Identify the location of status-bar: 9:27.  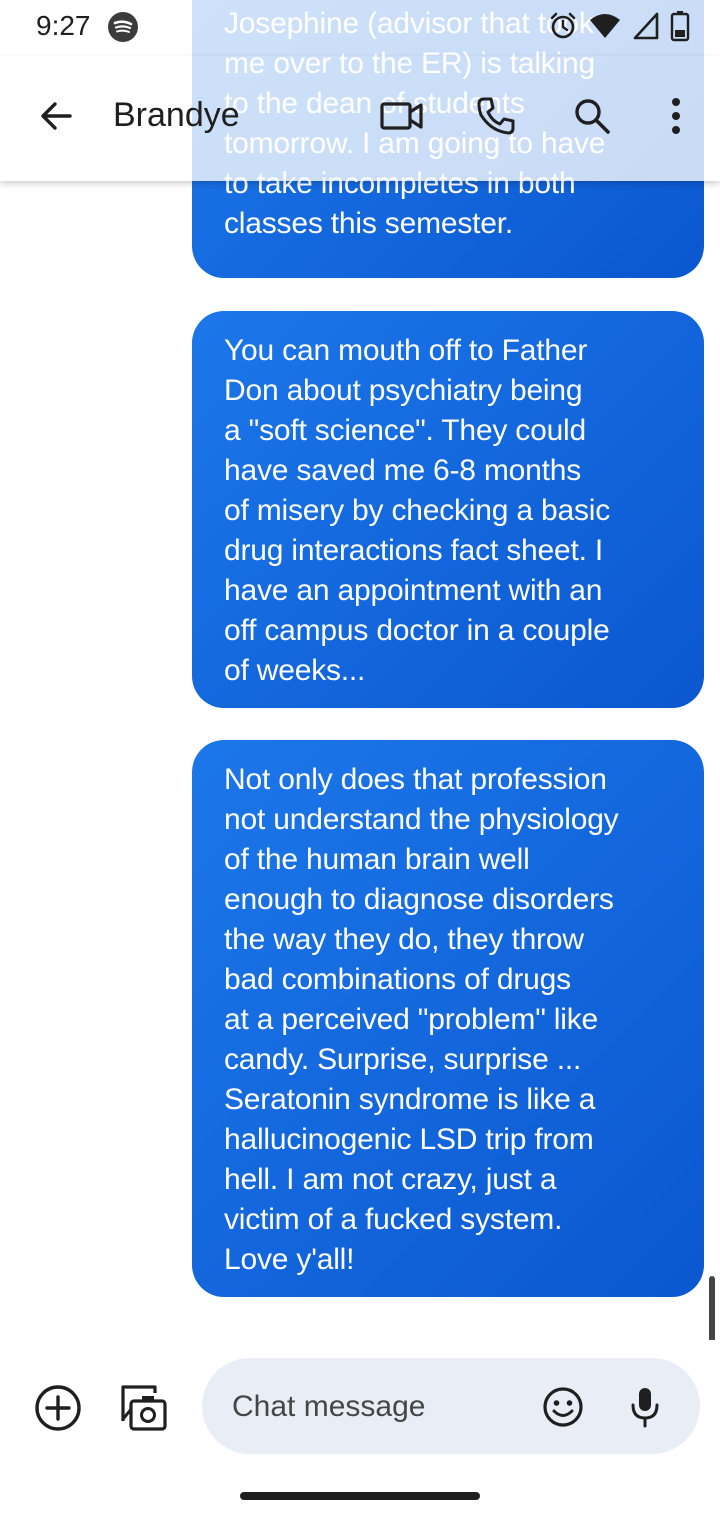
(360, 28).